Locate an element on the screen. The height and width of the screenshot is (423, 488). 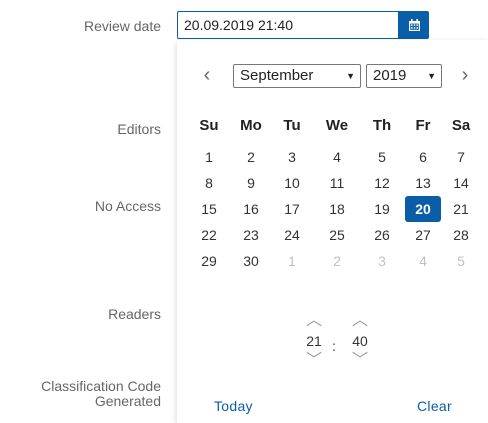
hour-picker: ︿ 21 ﹀ is located at coordinates (314, 341).